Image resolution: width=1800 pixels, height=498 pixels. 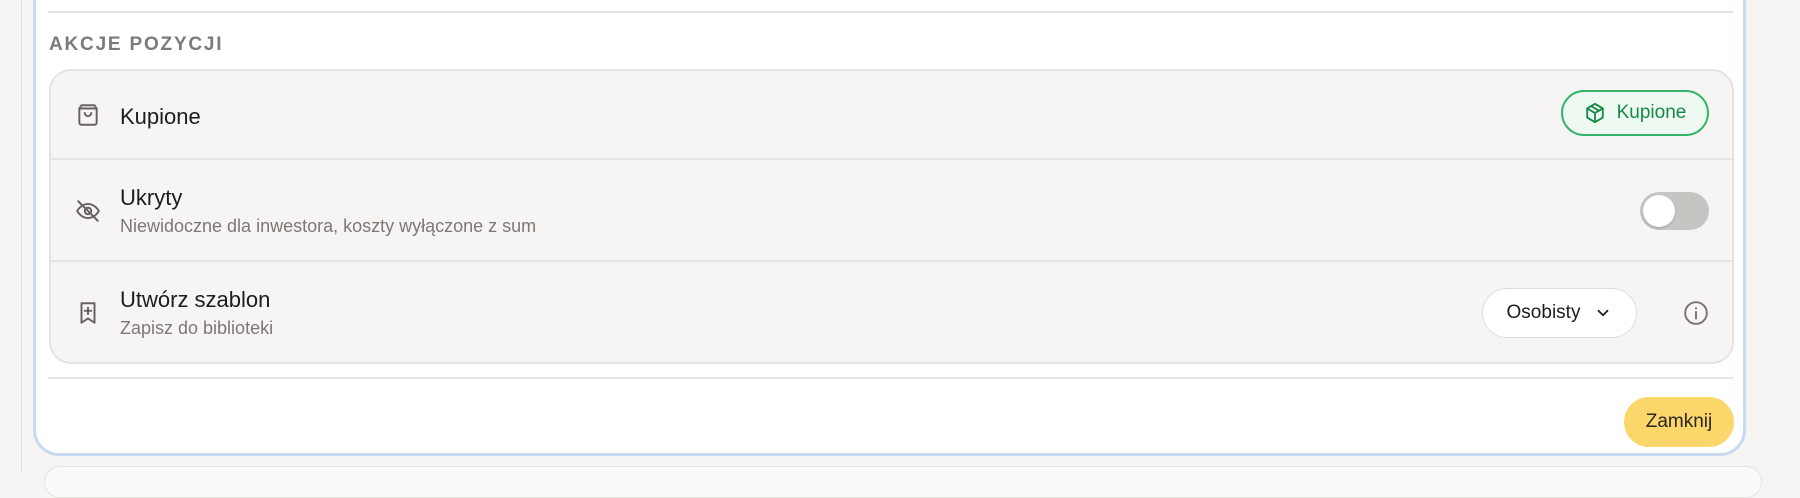 I want to click on toggle-knob, so click(x=1659, y=211).